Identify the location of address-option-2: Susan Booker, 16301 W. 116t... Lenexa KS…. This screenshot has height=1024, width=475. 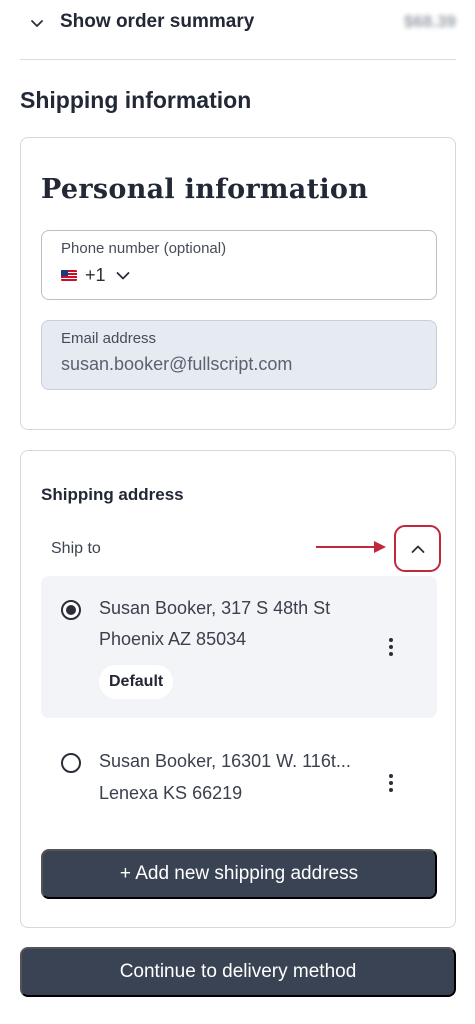
(239, 776).